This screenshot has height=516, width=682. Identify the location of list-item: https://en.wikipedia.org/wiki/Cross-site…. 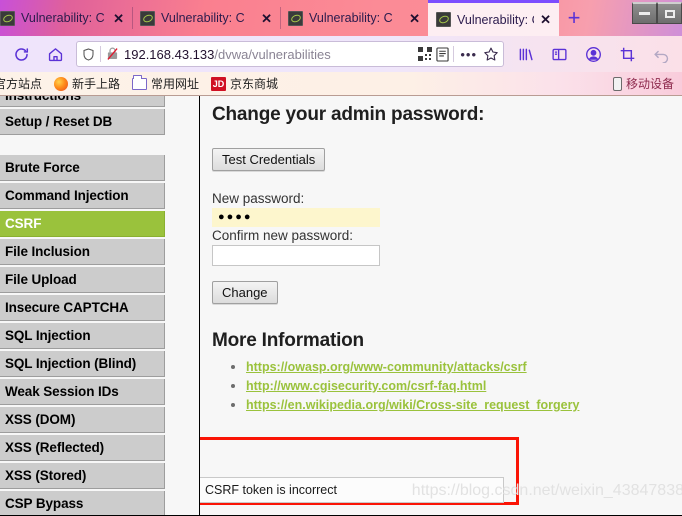
(464, 405).